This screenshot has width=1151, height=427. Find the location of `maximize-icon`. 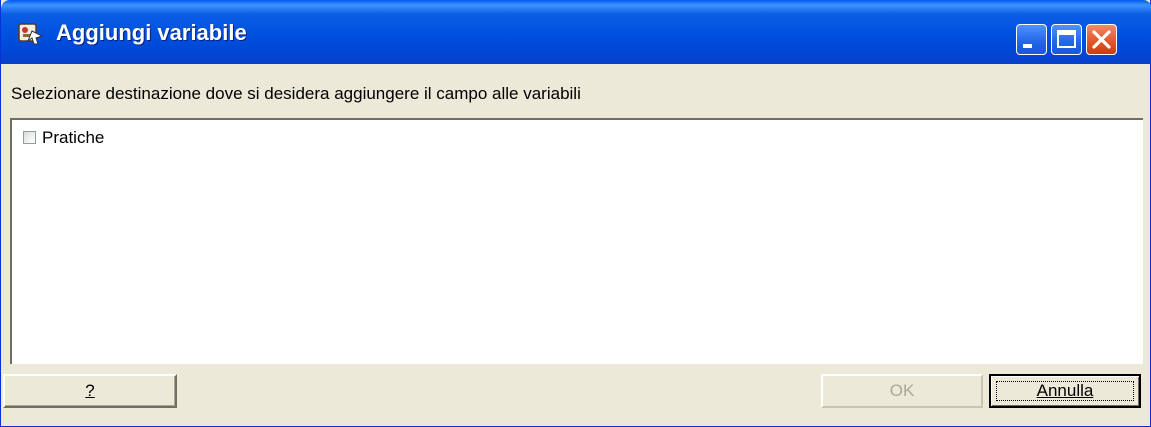

maximize-icon is located at coordinates (1066, 39).